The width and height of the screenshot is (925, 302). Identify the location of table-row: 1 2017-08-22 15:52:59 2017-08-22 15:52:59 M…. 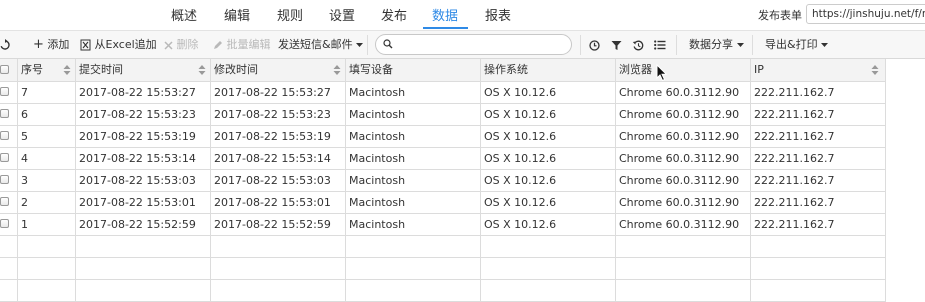
(442, 224).